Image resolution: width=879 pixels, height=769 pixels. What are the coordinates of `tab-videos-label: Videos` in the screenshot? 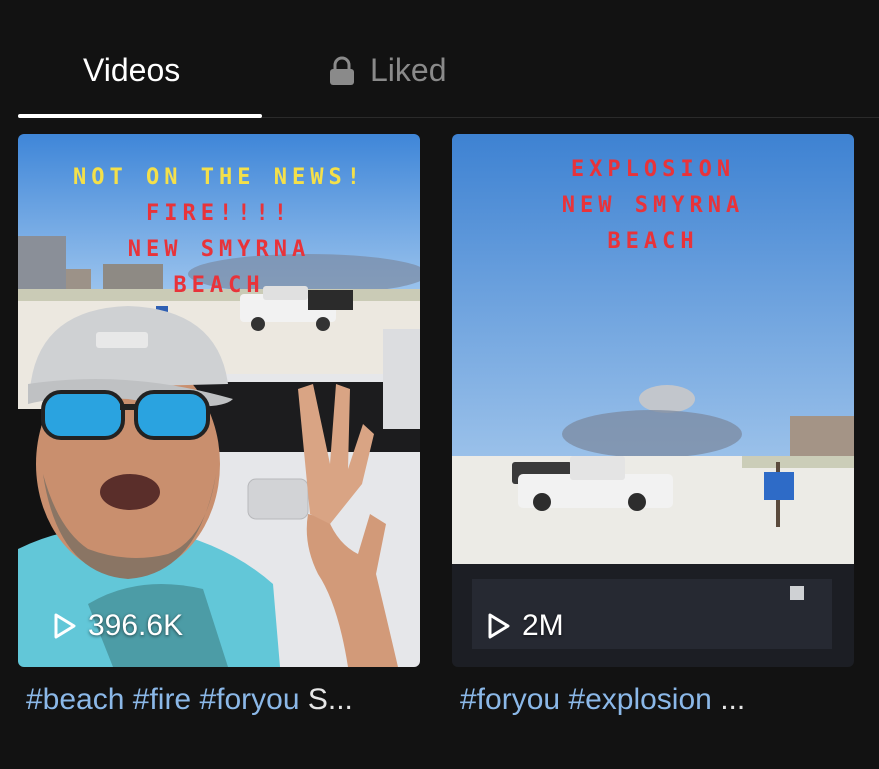 It's located at (132, 70).